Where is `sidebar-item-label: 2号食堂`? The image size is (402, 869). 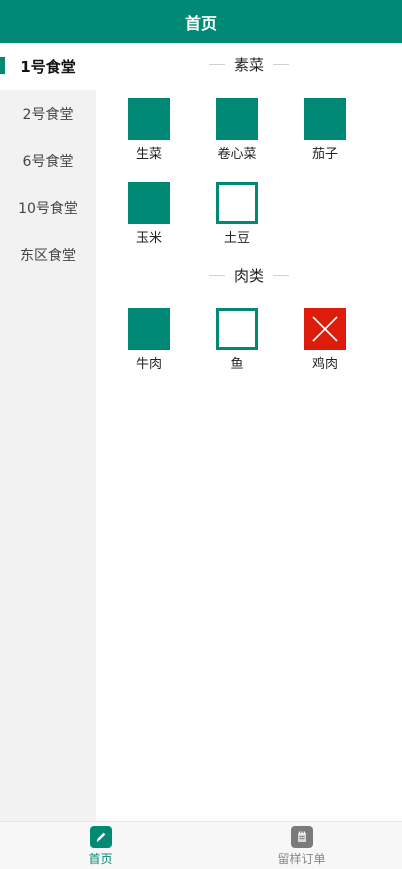 sidebar-item-label: 2号食堂 is located at coordinates (48, 114).